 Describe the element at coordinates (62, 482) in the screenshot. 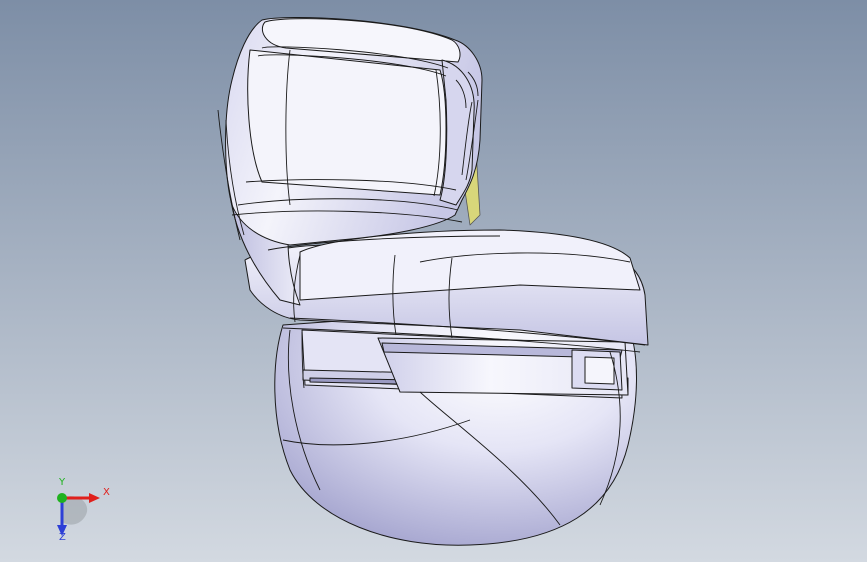

I see `y-axis-label: Y` at that location.